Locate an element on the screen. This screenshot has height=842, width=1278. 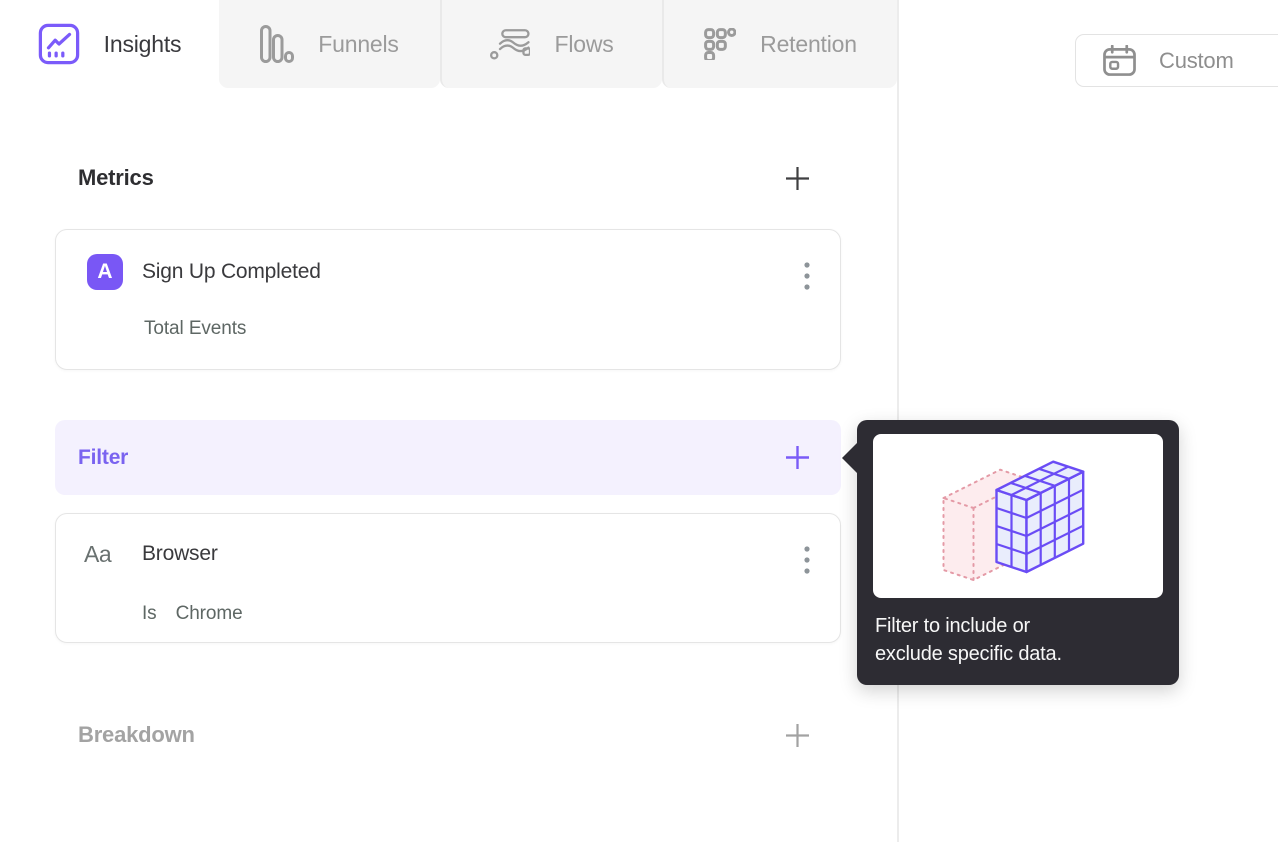
calendar-icon is located at coordinates (1119, 60).